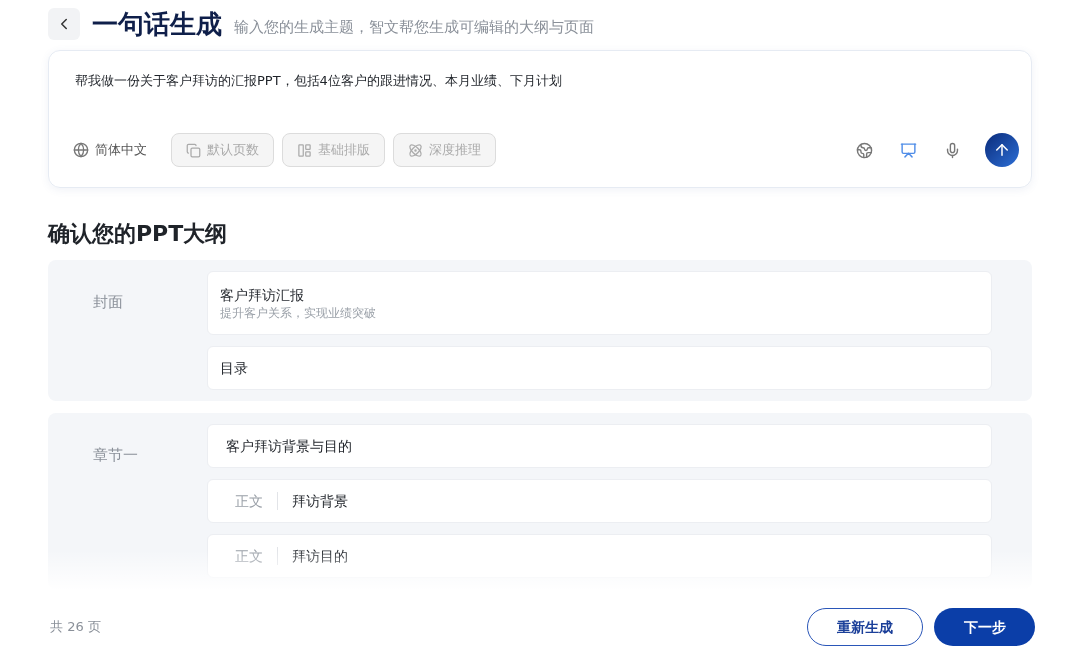 The image size is (1080, 666). I want to click on next-button: 下一步, so click(984, 627).